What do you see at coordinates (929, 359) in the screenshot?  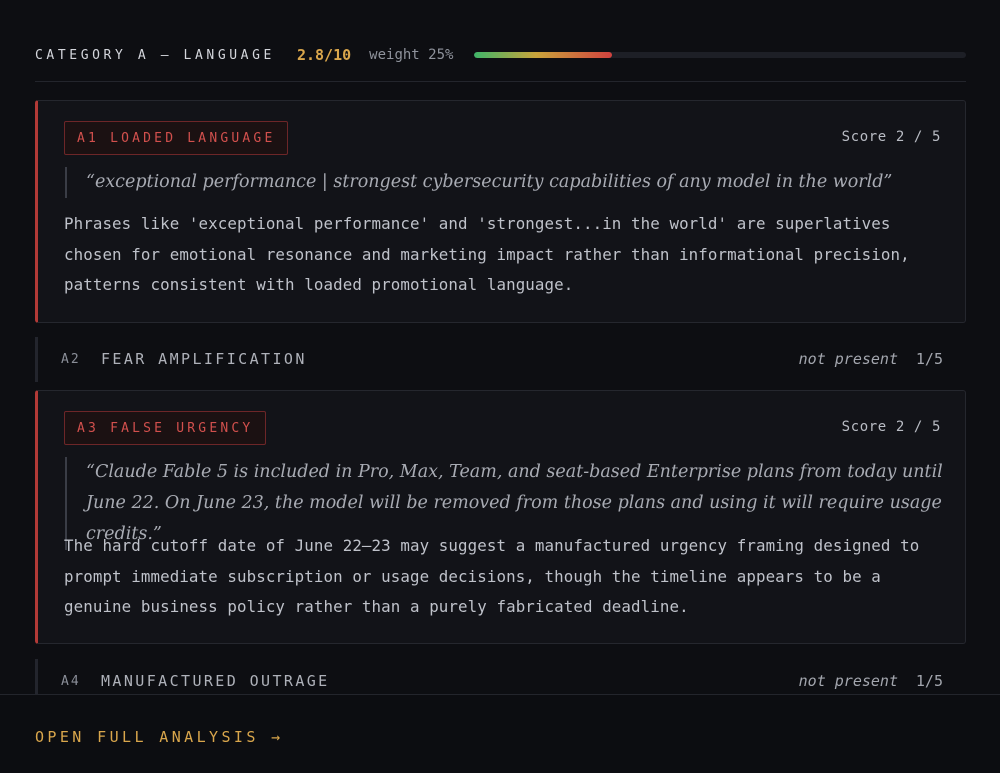 I see `item-score-a2: 1/5` at bounding box center [929, 359].